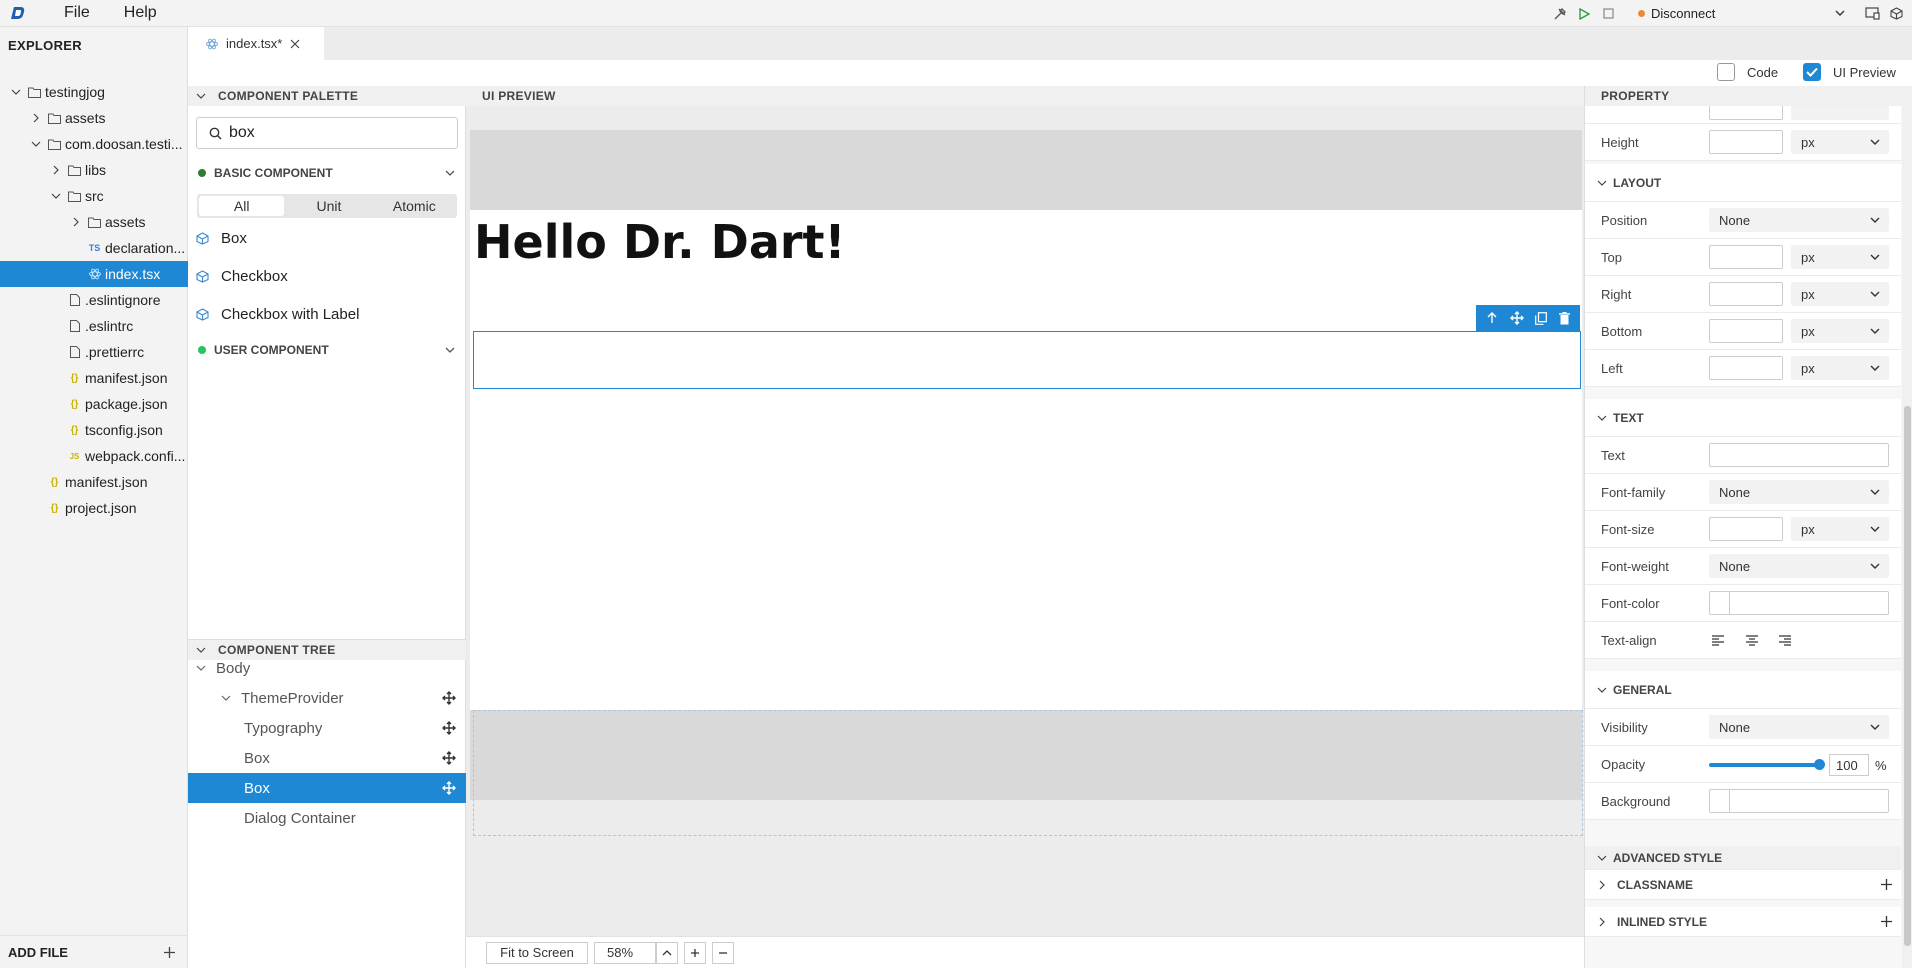  I want to click on tree-item-file-selected: index.tsx, so click(94, 274).